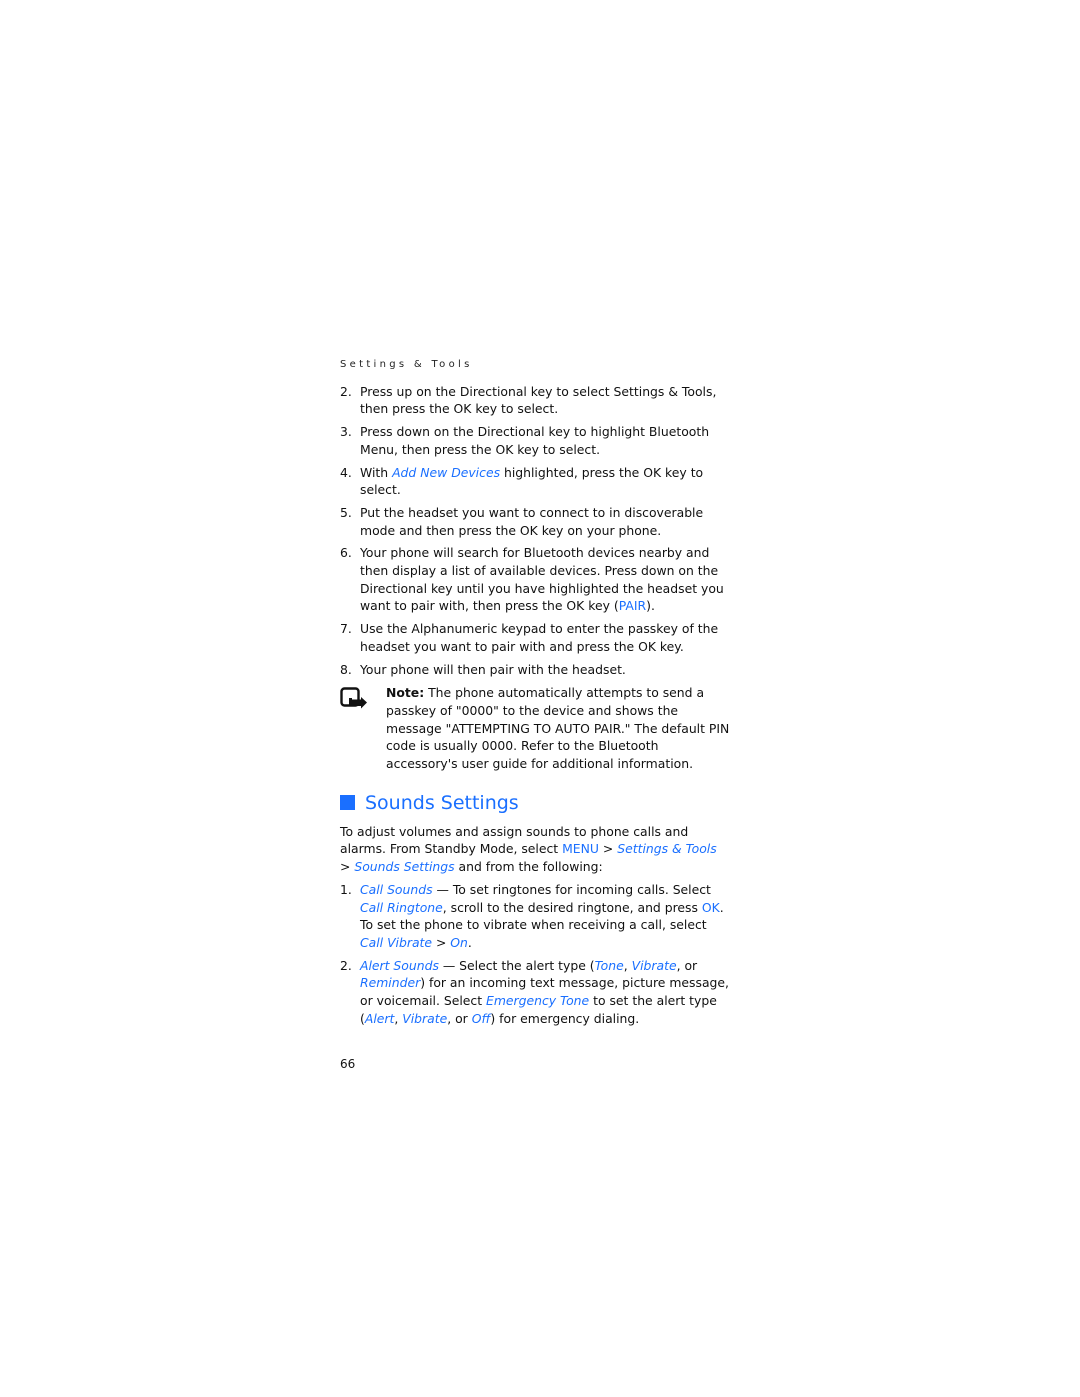  What do you see at coordinates (710, 907) in the screenshot?
I see `key-term: OK` at bounding box center [710, 907].